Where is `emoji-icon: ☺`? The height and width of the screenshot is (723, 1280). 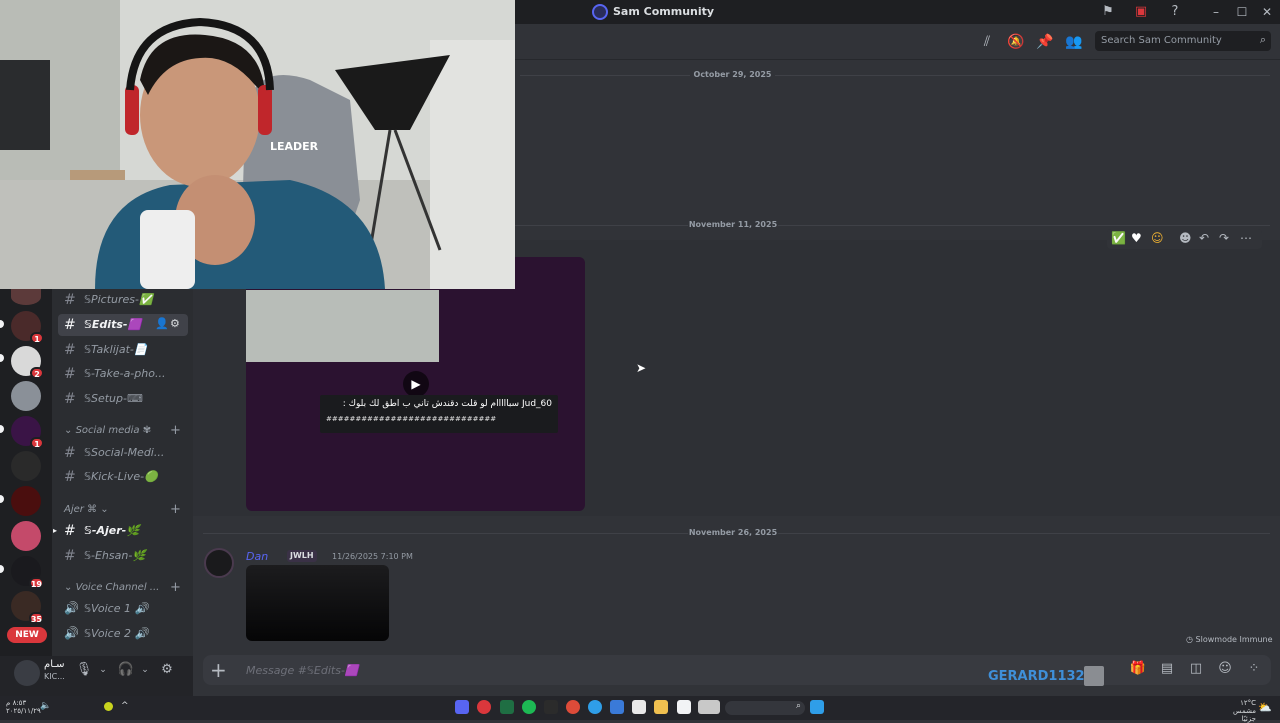
emoji-icon: ☺ is located at coordinates (1225, 670).